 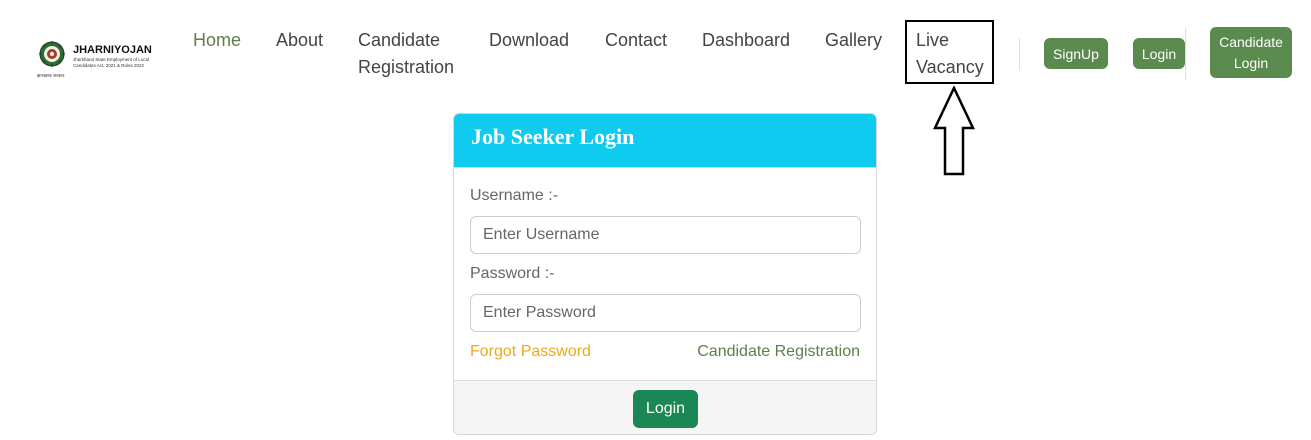 I want to click on emblem-icon: झारखण्ड सरकार, so click(x=51, y=59).